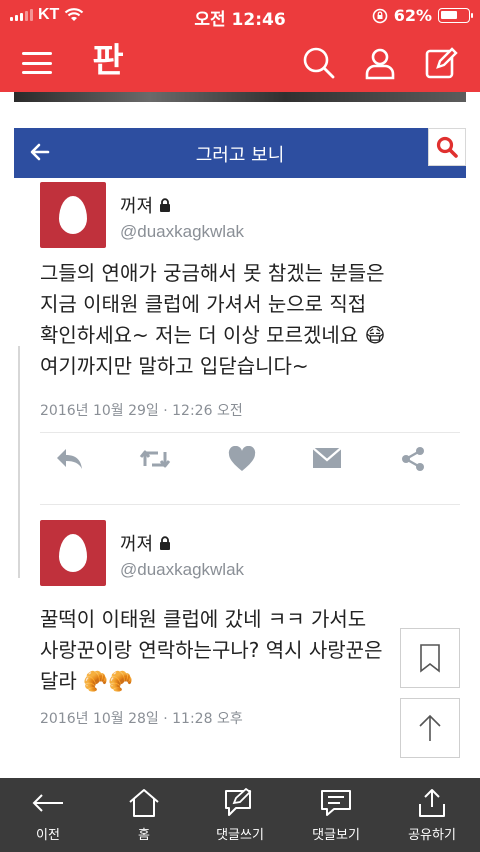 This screenshot has height=852, width=480. I want to click on back-arrow-icon, so click(47, 803).